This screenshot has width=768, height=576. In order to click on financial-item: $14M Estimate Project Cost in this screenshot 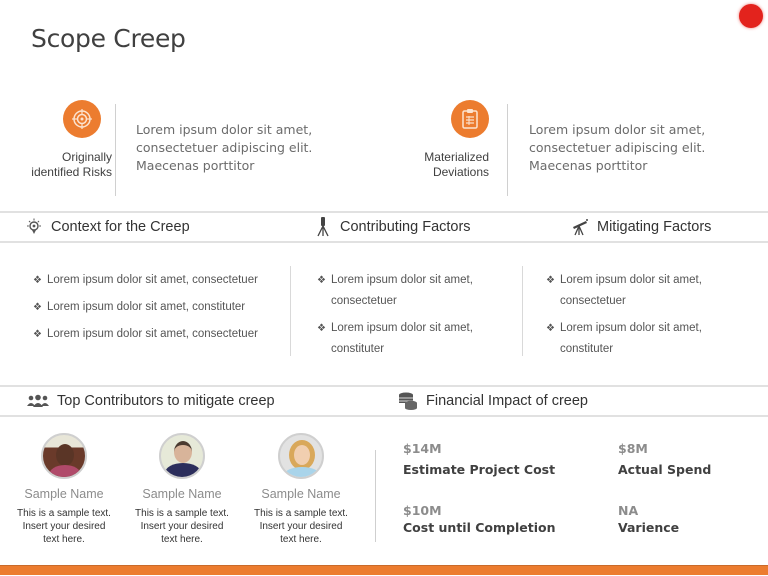, I will do `click(479, 459)`.